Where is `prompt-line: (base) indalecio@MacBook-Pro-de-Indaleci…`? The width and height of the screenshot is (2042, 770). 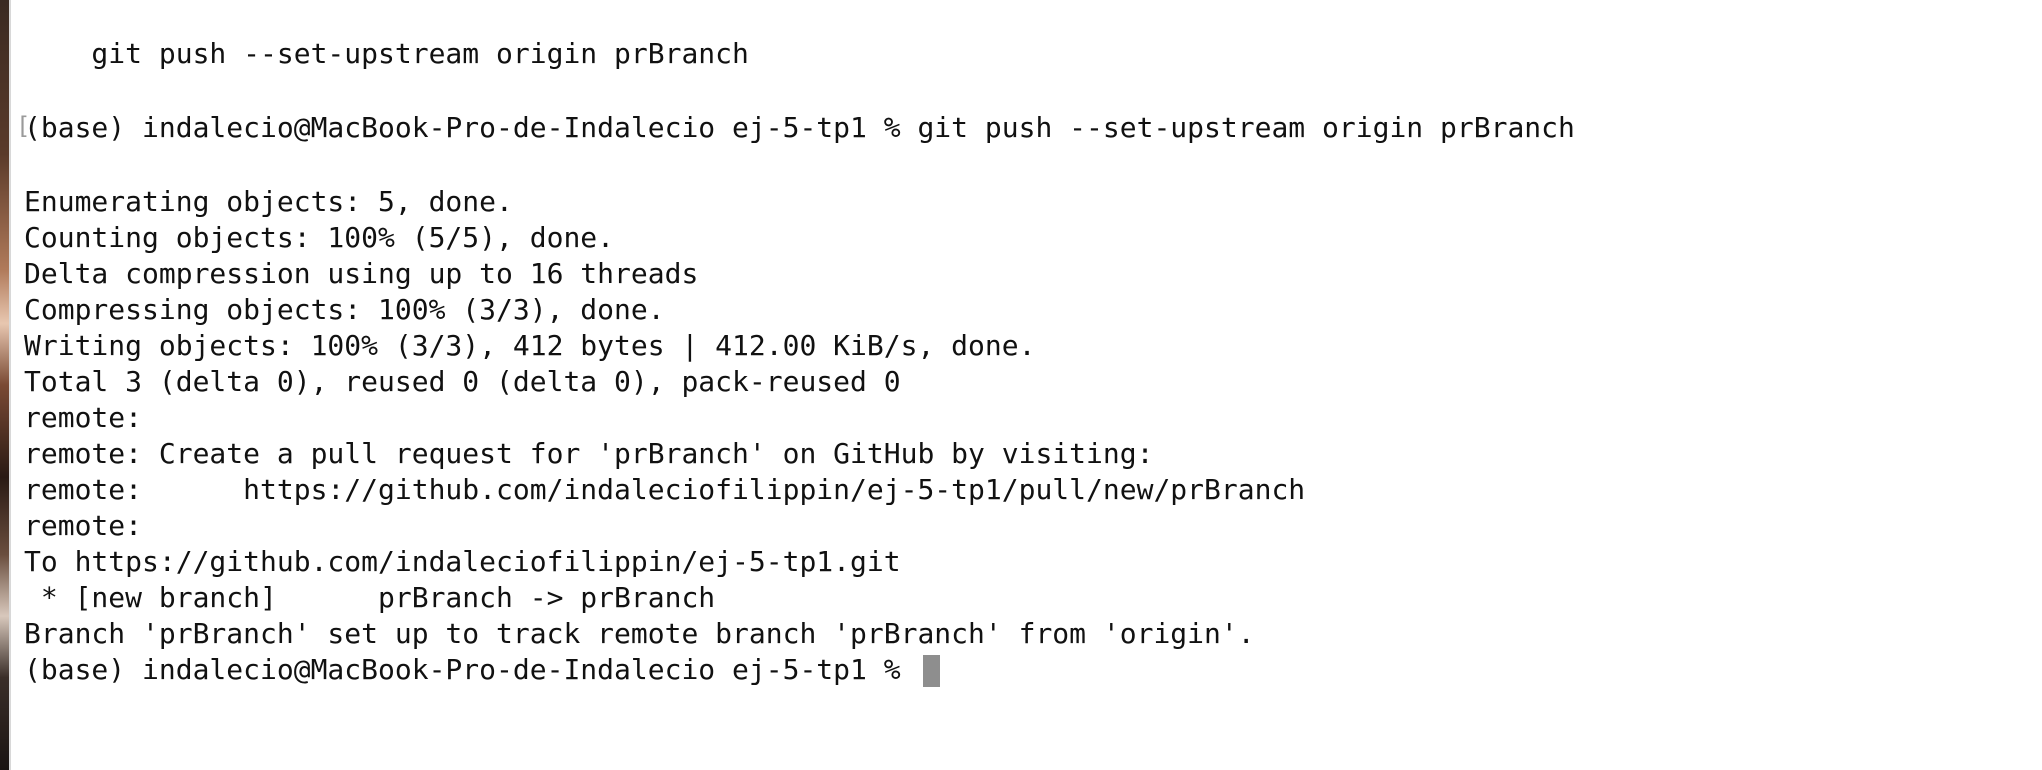
prompt-line: (base) indalecio@MacBook-Pro-de-Indaleci… is located at coordinates (482, 670).